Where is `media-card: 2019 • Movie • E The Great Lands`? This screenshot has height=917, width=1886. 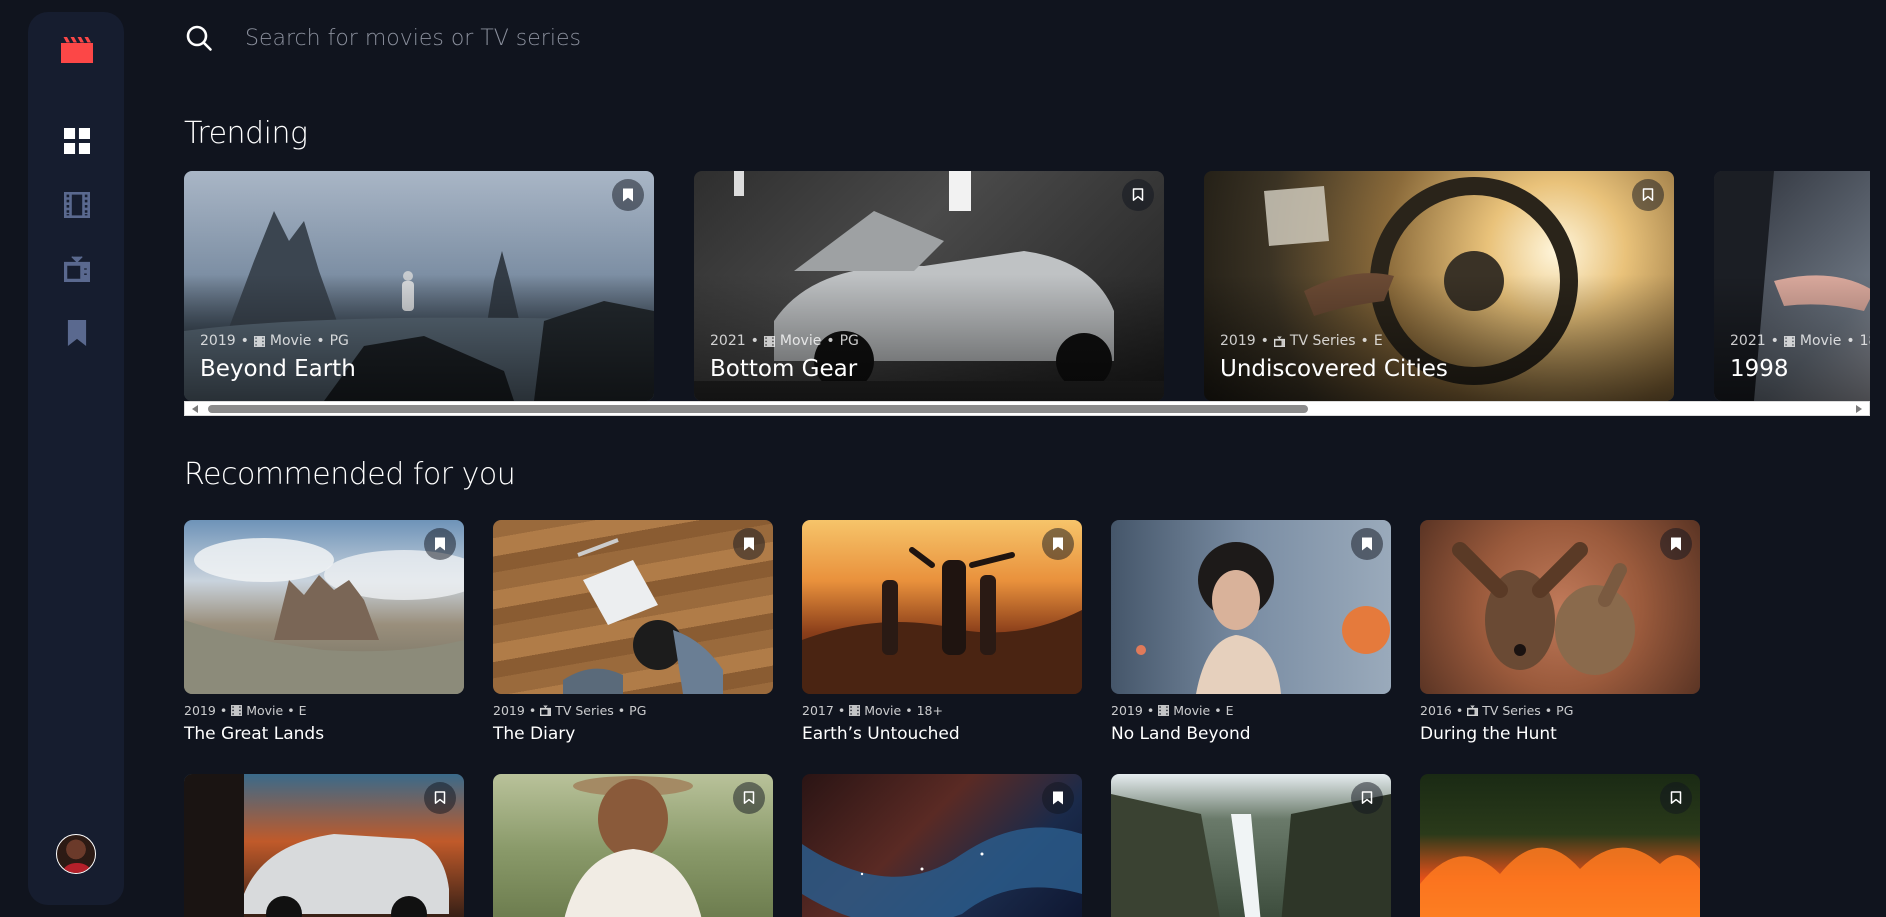
media-card: 2019 • Movie • E The Great Lands is located at coordinates (324, 632).